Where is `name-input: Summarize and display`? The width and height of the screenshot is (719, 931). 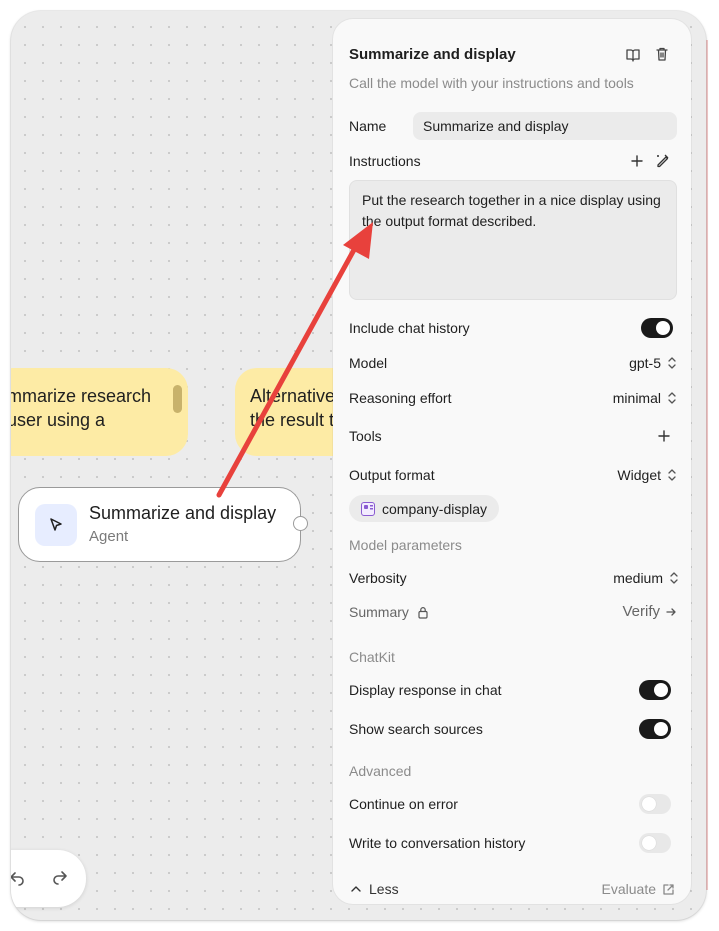
name-input: Summarize and display is located at coordinates (545, 126).